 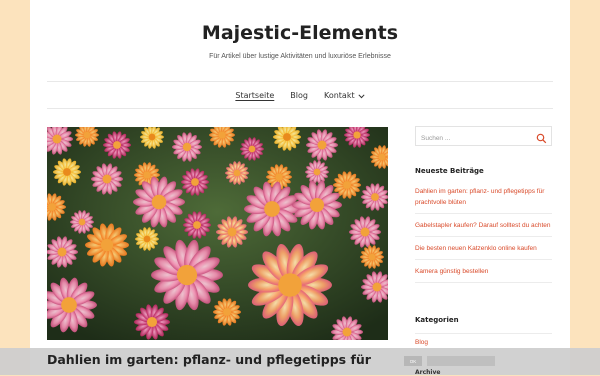 I want to click on main-navigation: Startseite Blog Kontakt, so click(x=300, y=95).